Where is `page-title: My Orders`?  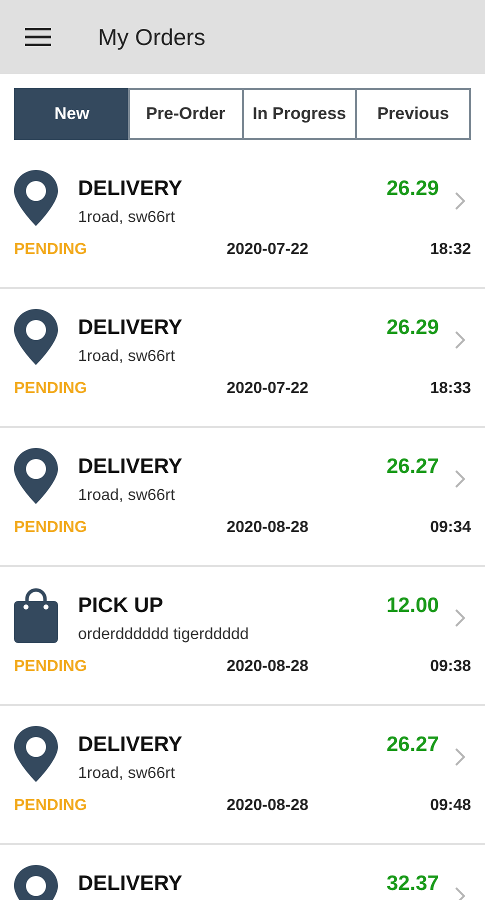 page-title: My Orders is located at coordinates (152, 37).